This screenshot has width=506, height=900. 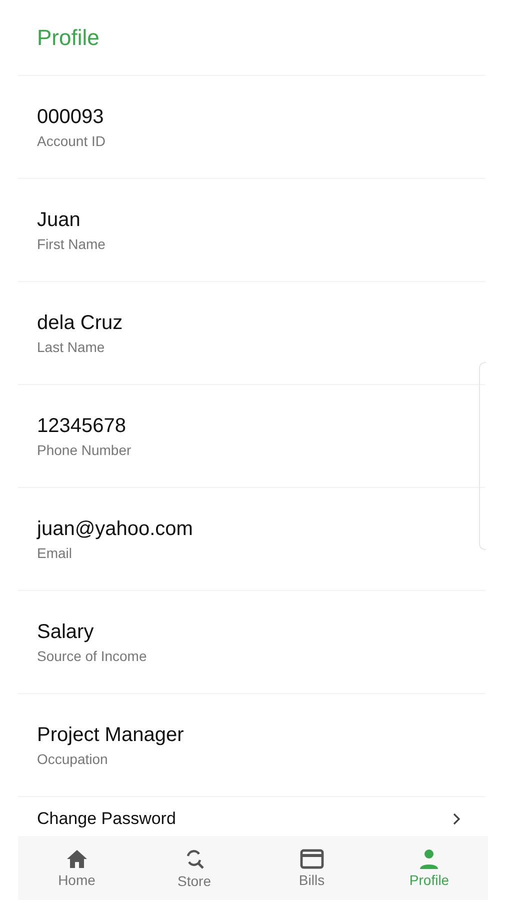 What do you see at coordinates (429, 858) in the screenshot?
I see `person-icon` at bounding box center [429, 858].